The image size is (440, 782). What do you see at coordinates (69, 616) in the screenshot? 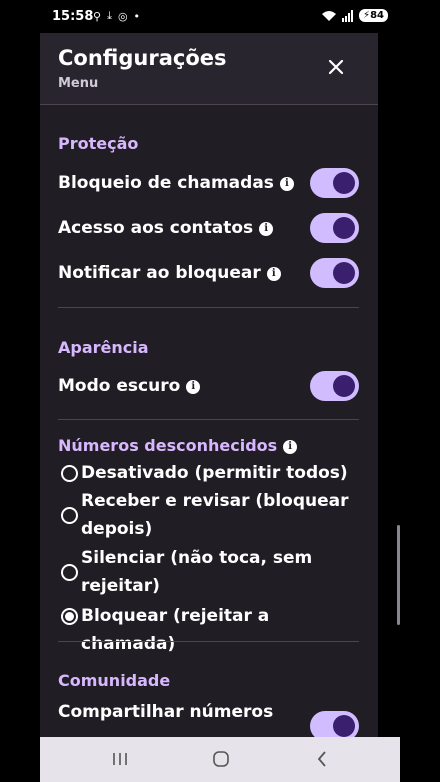
I see `radio-block` at bounding box center [69, 616].